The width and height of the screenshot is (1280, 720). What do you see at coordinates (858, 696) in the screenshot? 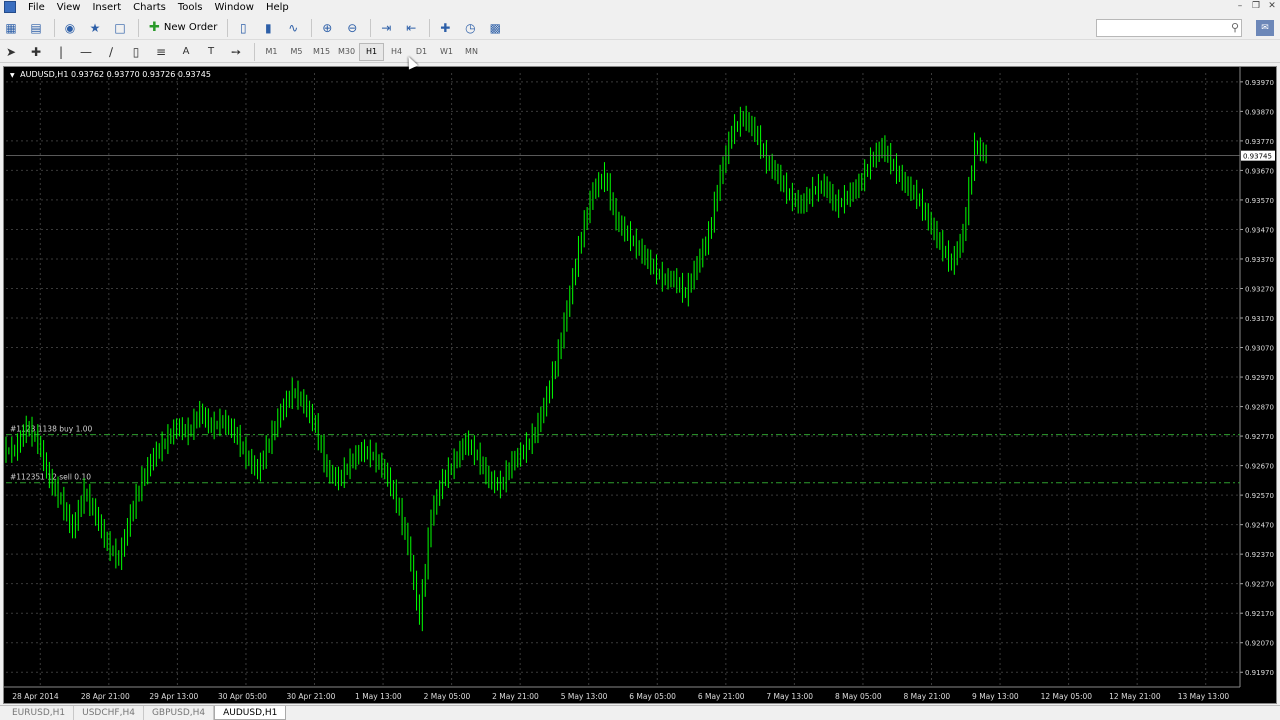
I see `time-axis-label: 8 May 05:00` at bounding box center [858, 696].